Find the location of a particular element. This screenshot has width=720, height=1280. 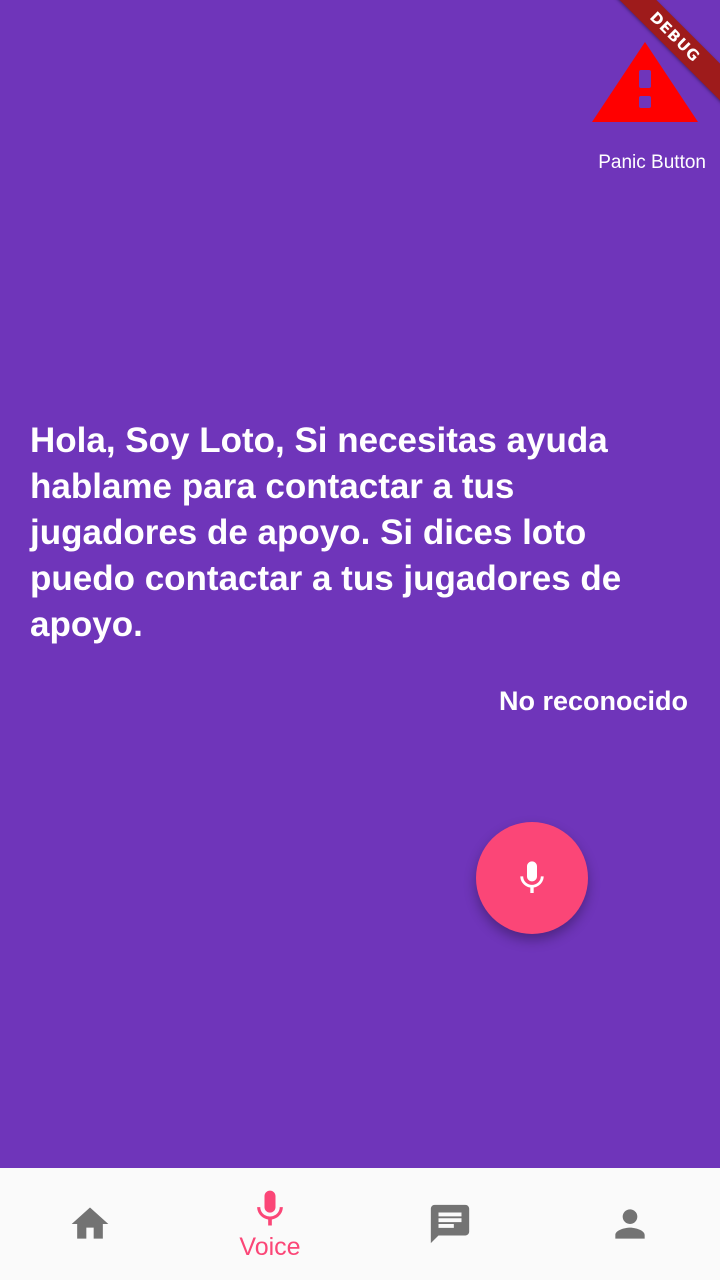

nav-item-profile is located at coordinates (630, 1224).